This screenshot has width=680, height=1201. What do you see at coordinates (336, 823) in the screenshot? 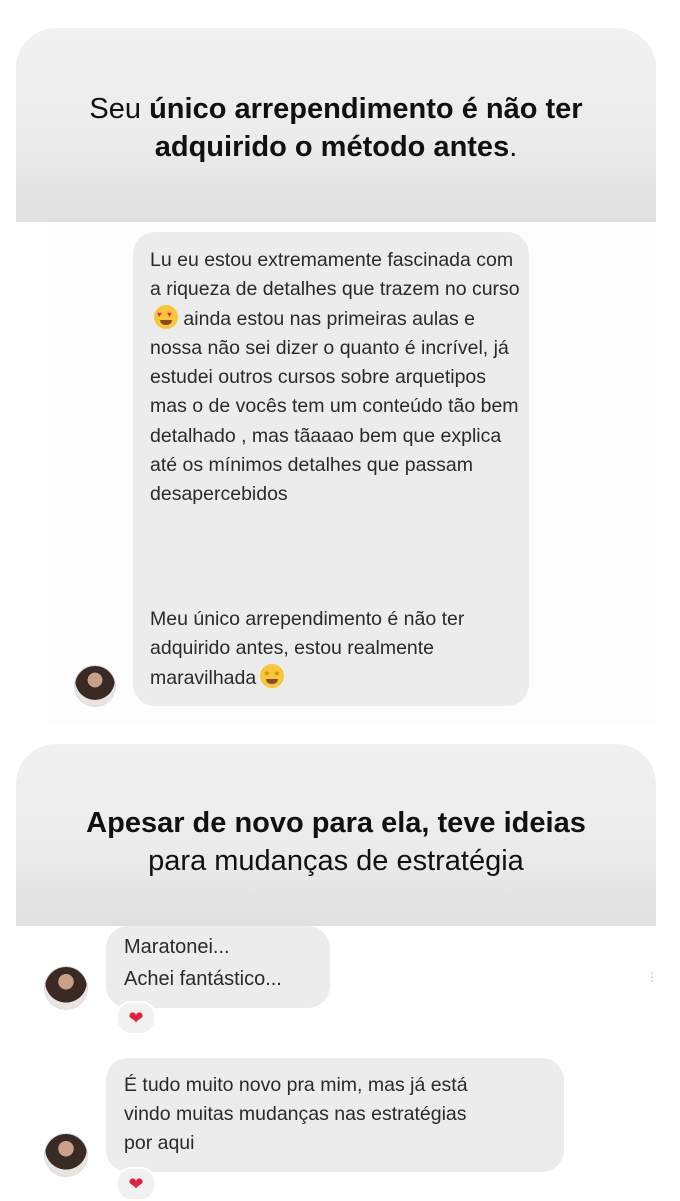
I see `headline-2-bold: Apesar de novo para ela, teve ideias` at bounding box center [336, 823].